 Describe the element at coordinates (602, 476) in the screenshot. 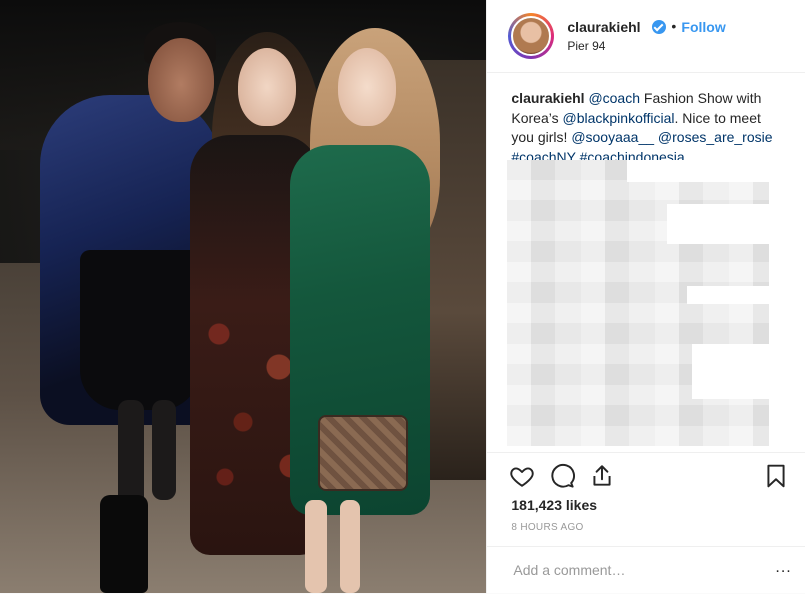

I see `share-icon` at that location.